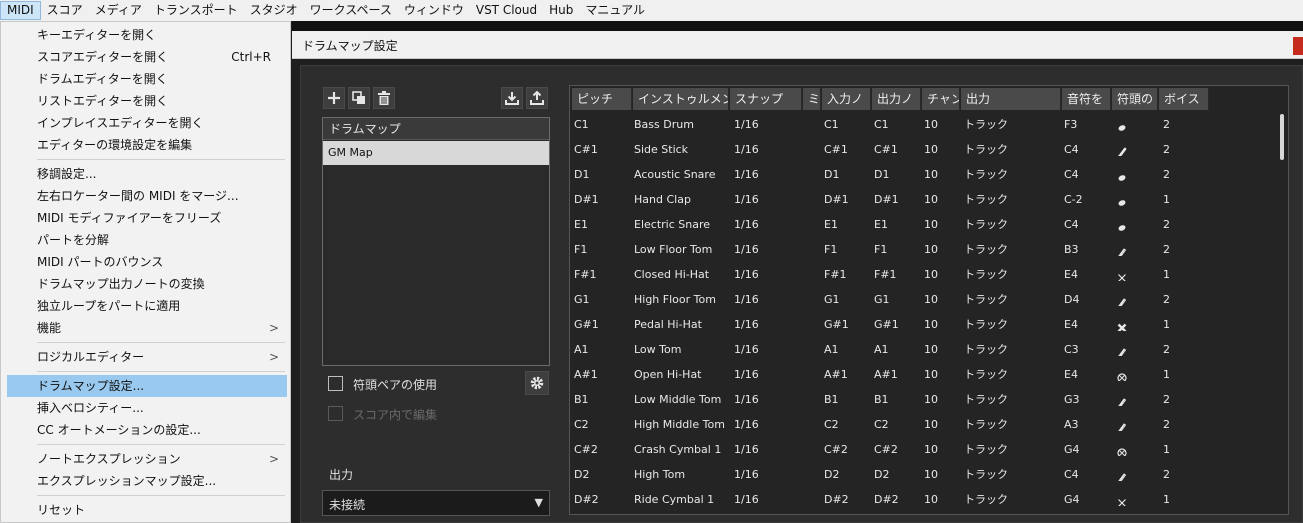 This screenshot has width=1303, height=523. What do you see at coordinates (602, 349) in the screenshot?
I see `cell-pitch: A1` at bounding box center [602, 349].